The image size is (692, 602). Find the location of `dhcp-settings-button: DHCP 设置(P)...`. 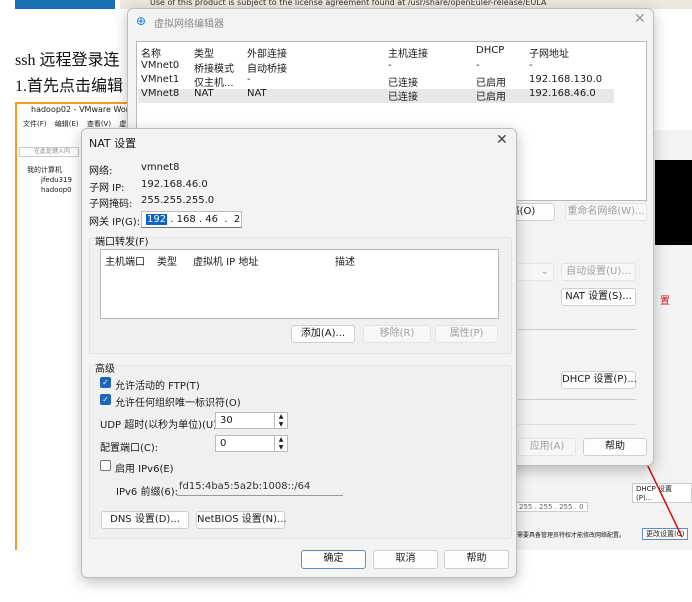

dhcp-settings-button: DHCP 设置(P)... is located at coordinates (599, 380).